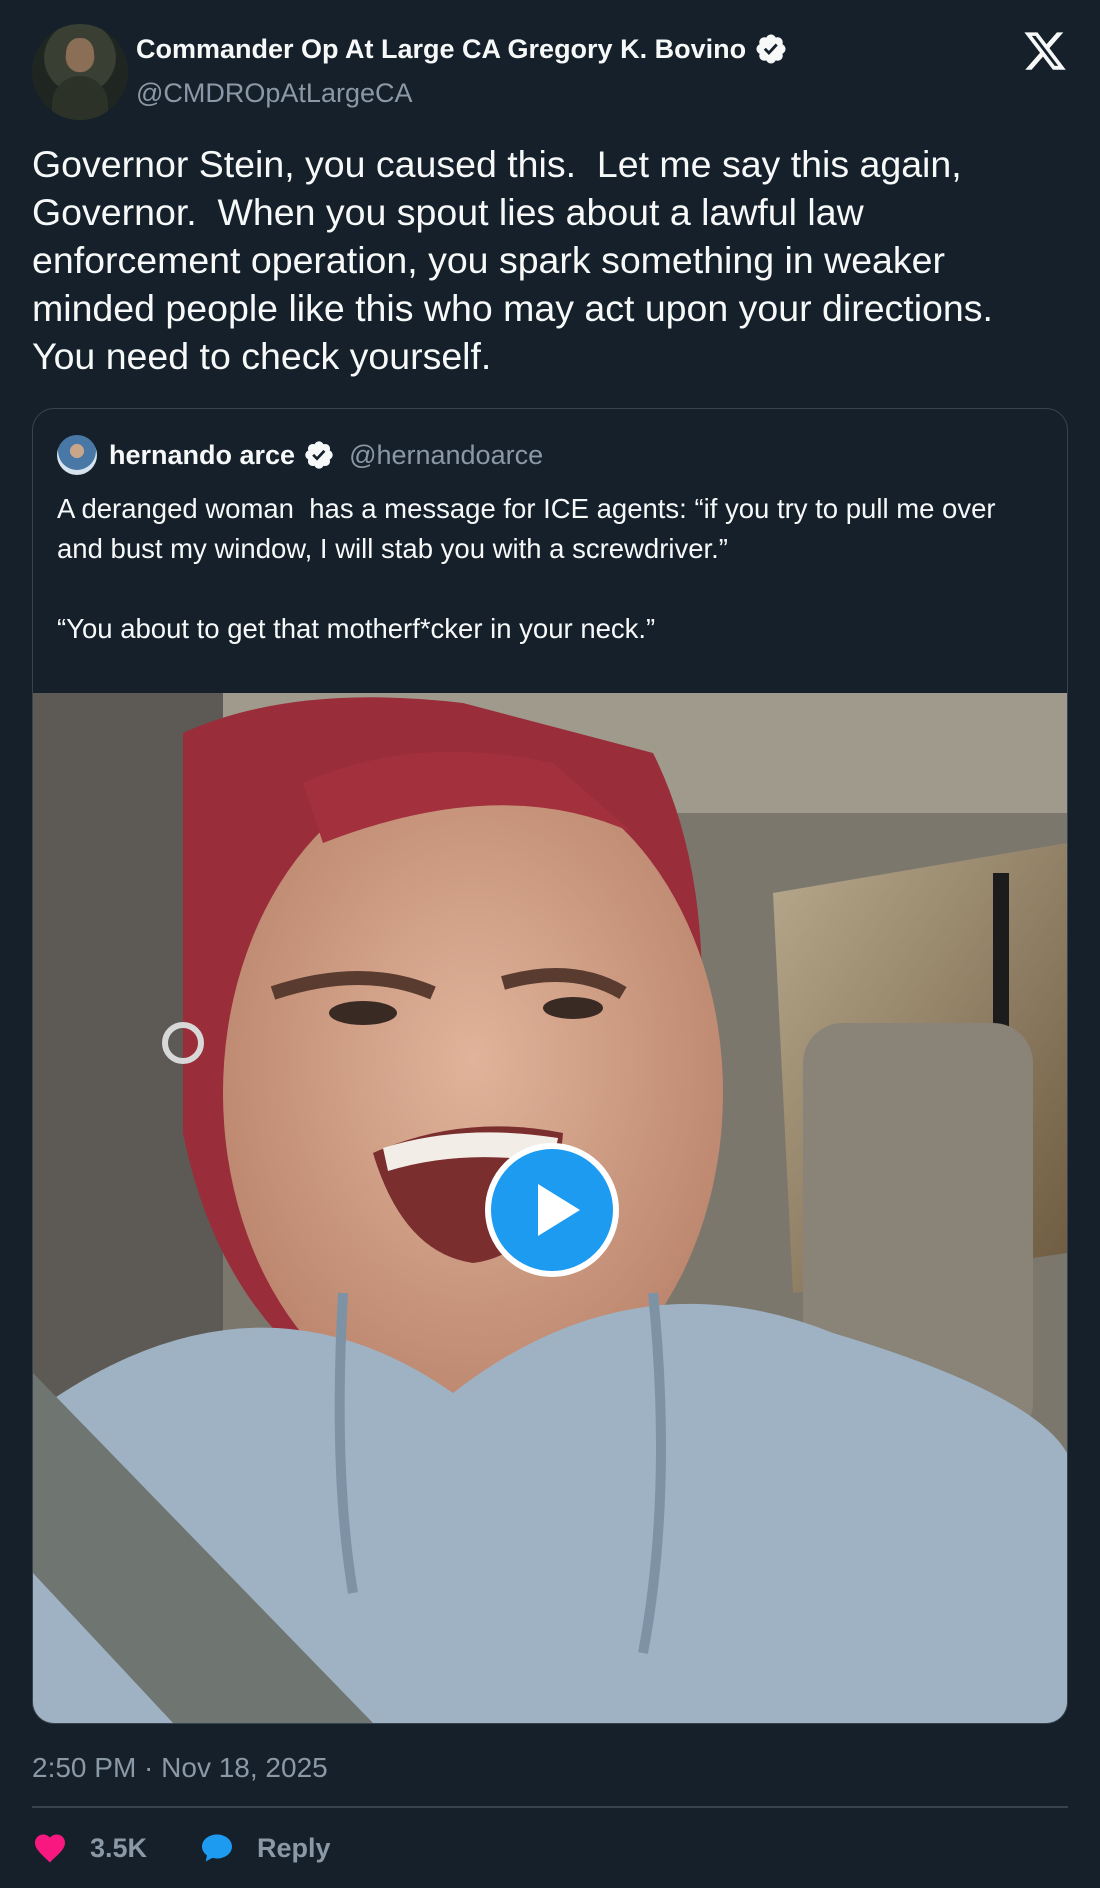 This screenshot has height=1888, width=1100. I want to click on play-button, so click(552, 1210).